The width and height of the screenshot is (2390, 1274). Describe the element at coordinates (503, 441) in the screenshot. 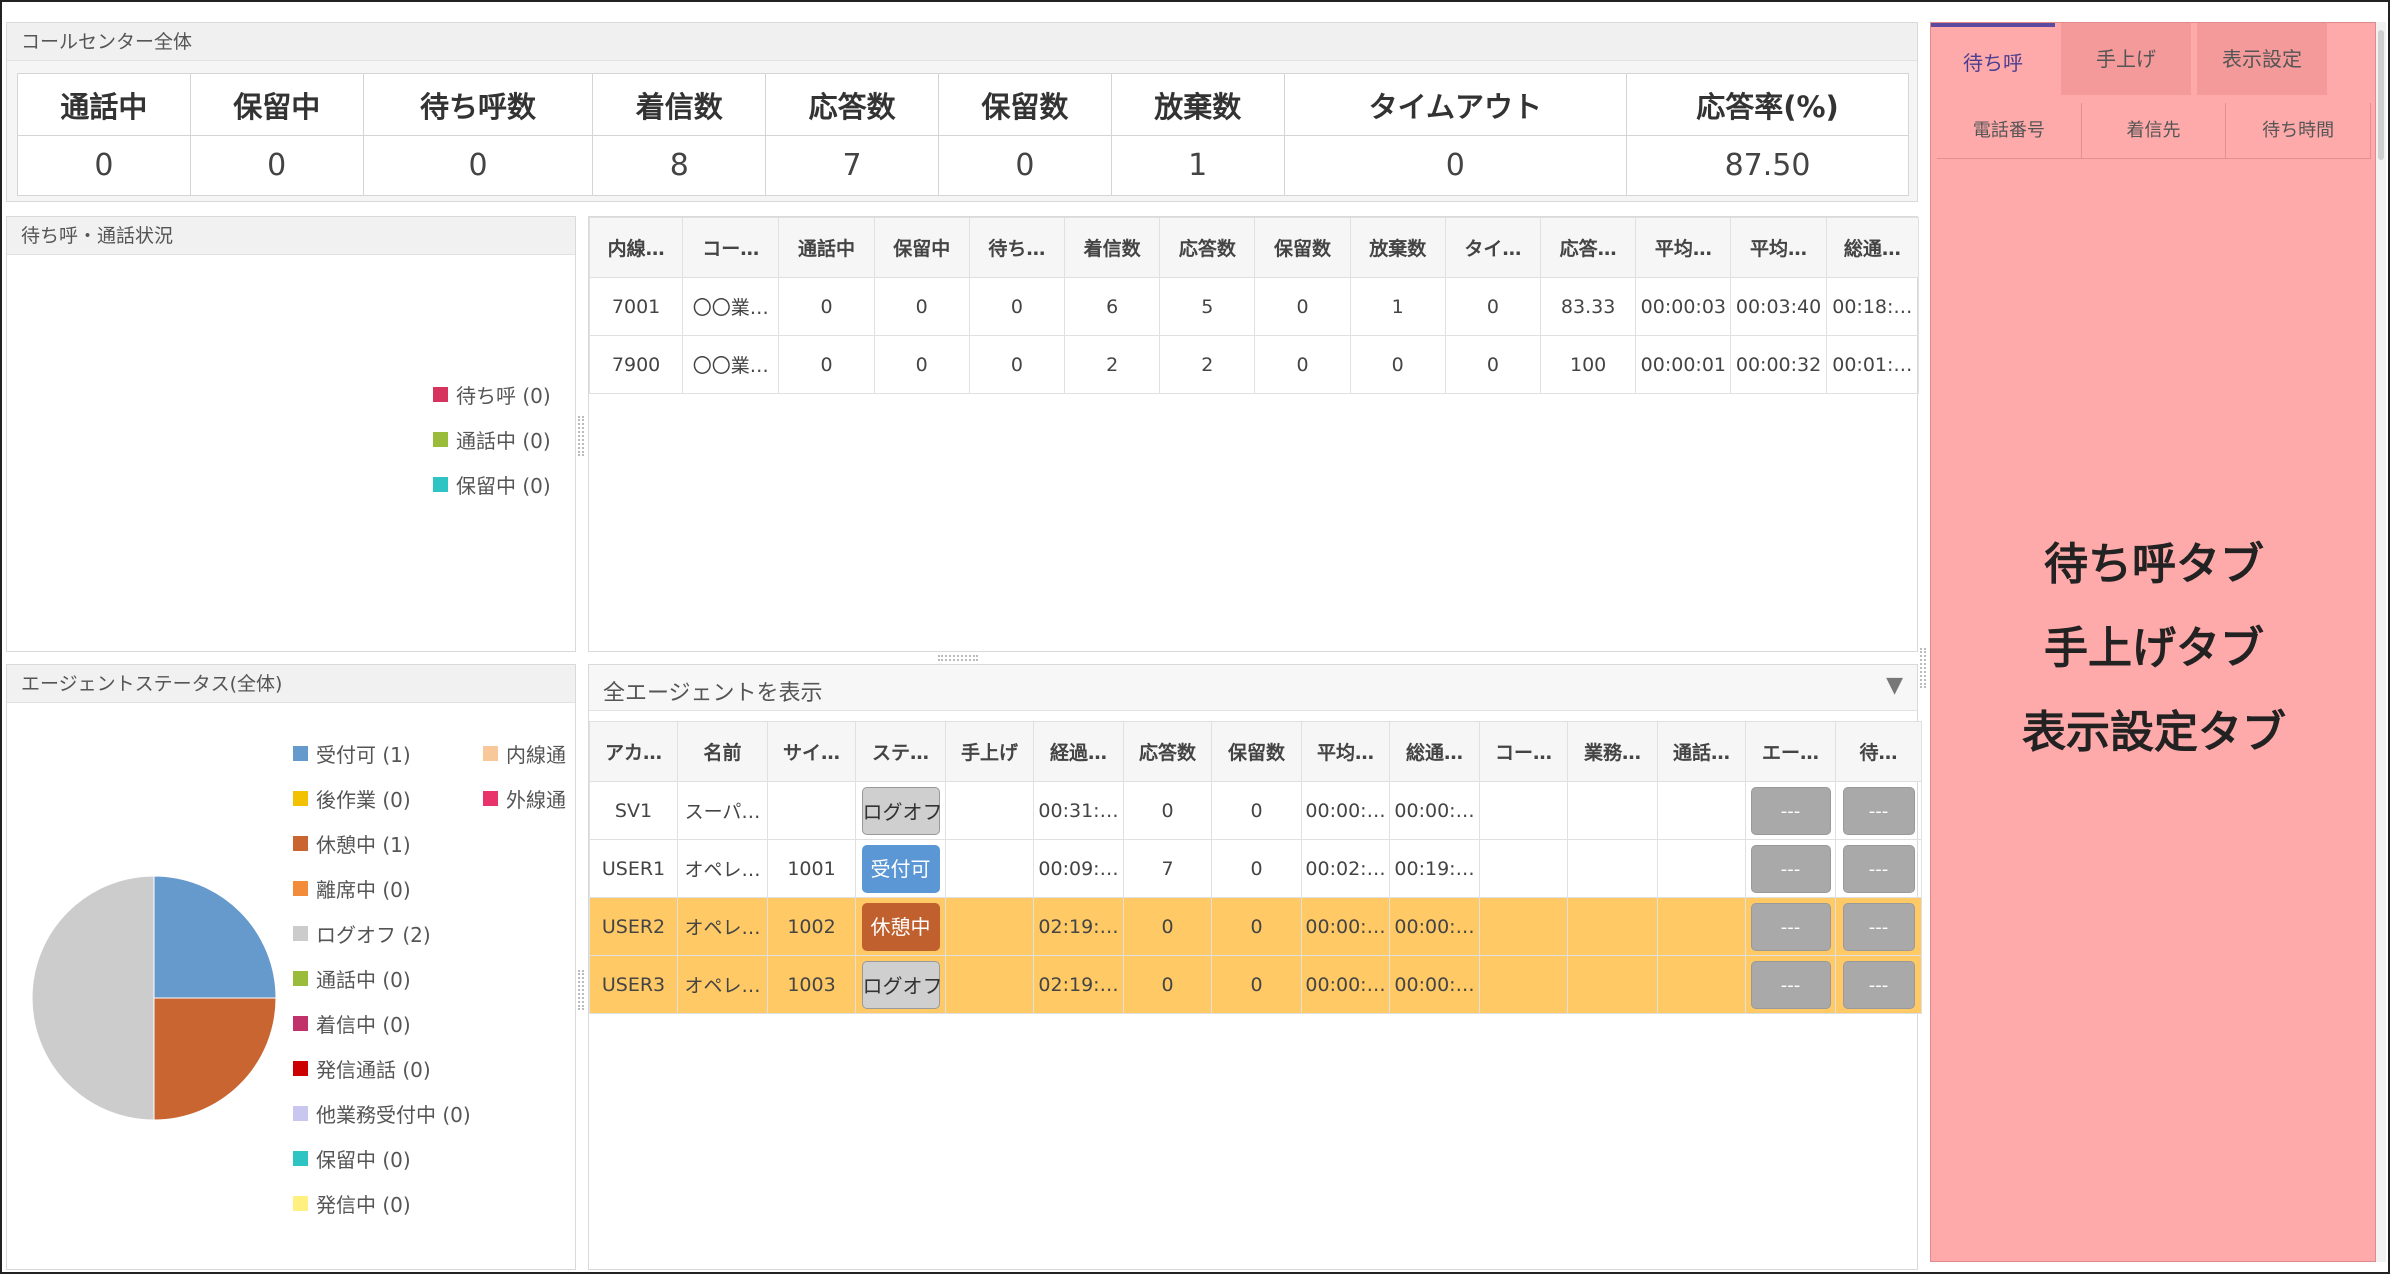

I see `legend-label: 通話中 (0)` at that location.